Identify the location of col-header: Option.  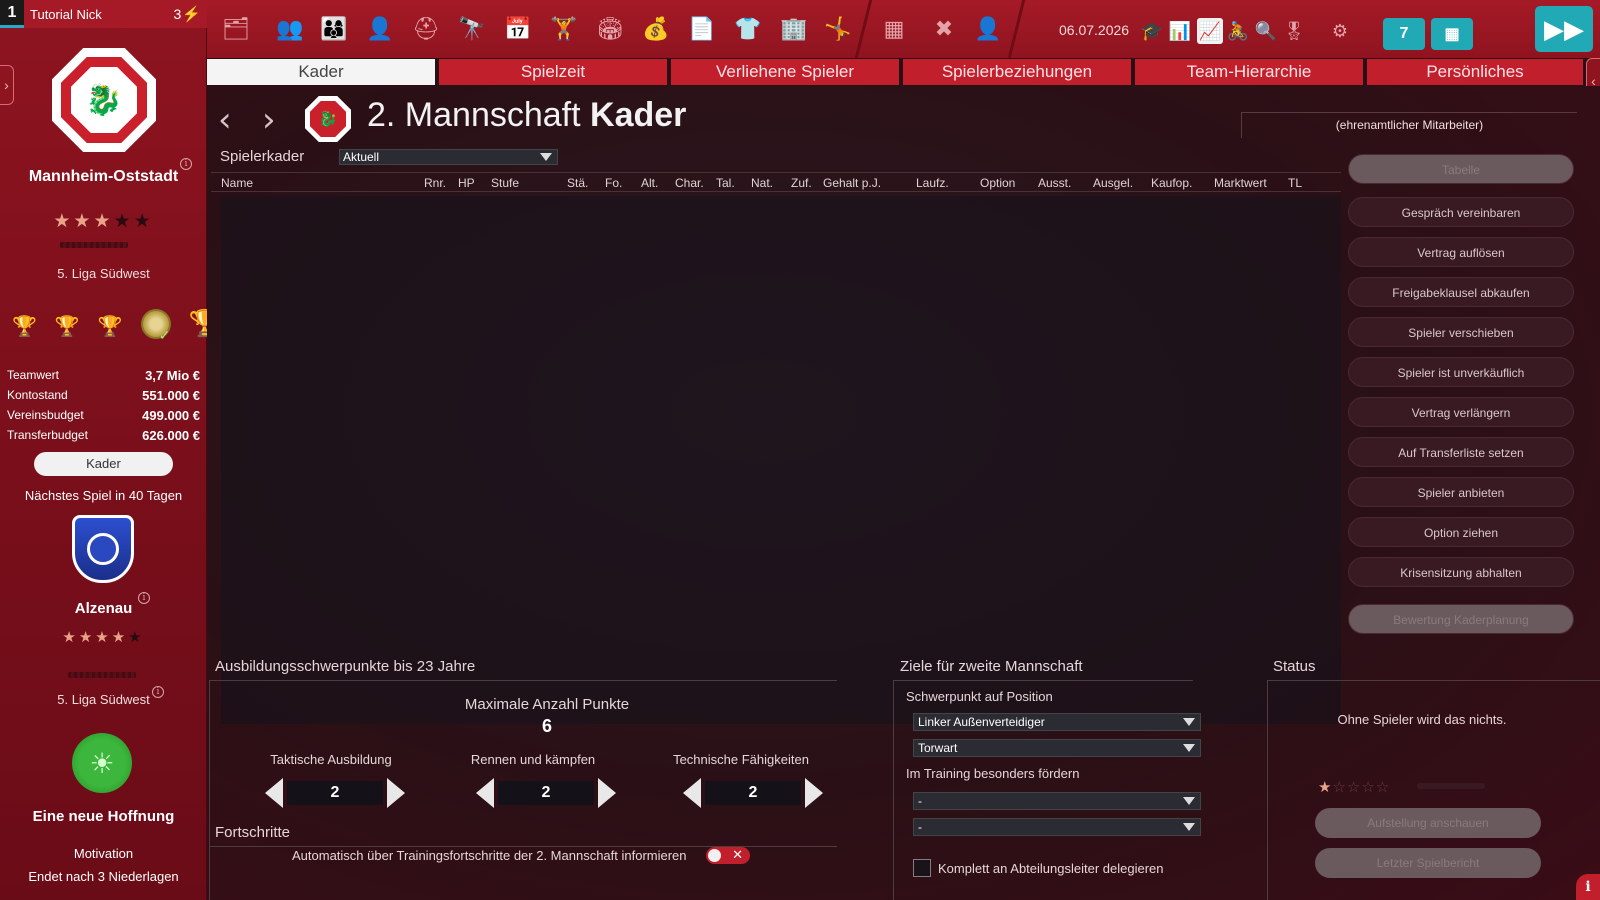
(997, 183).